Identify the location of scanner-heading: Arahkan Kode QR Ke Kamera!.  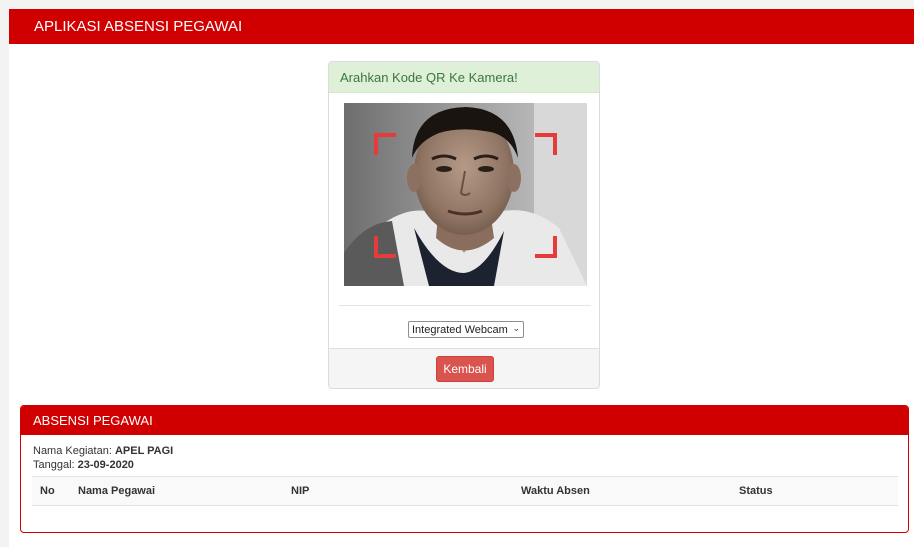
(464, 77).